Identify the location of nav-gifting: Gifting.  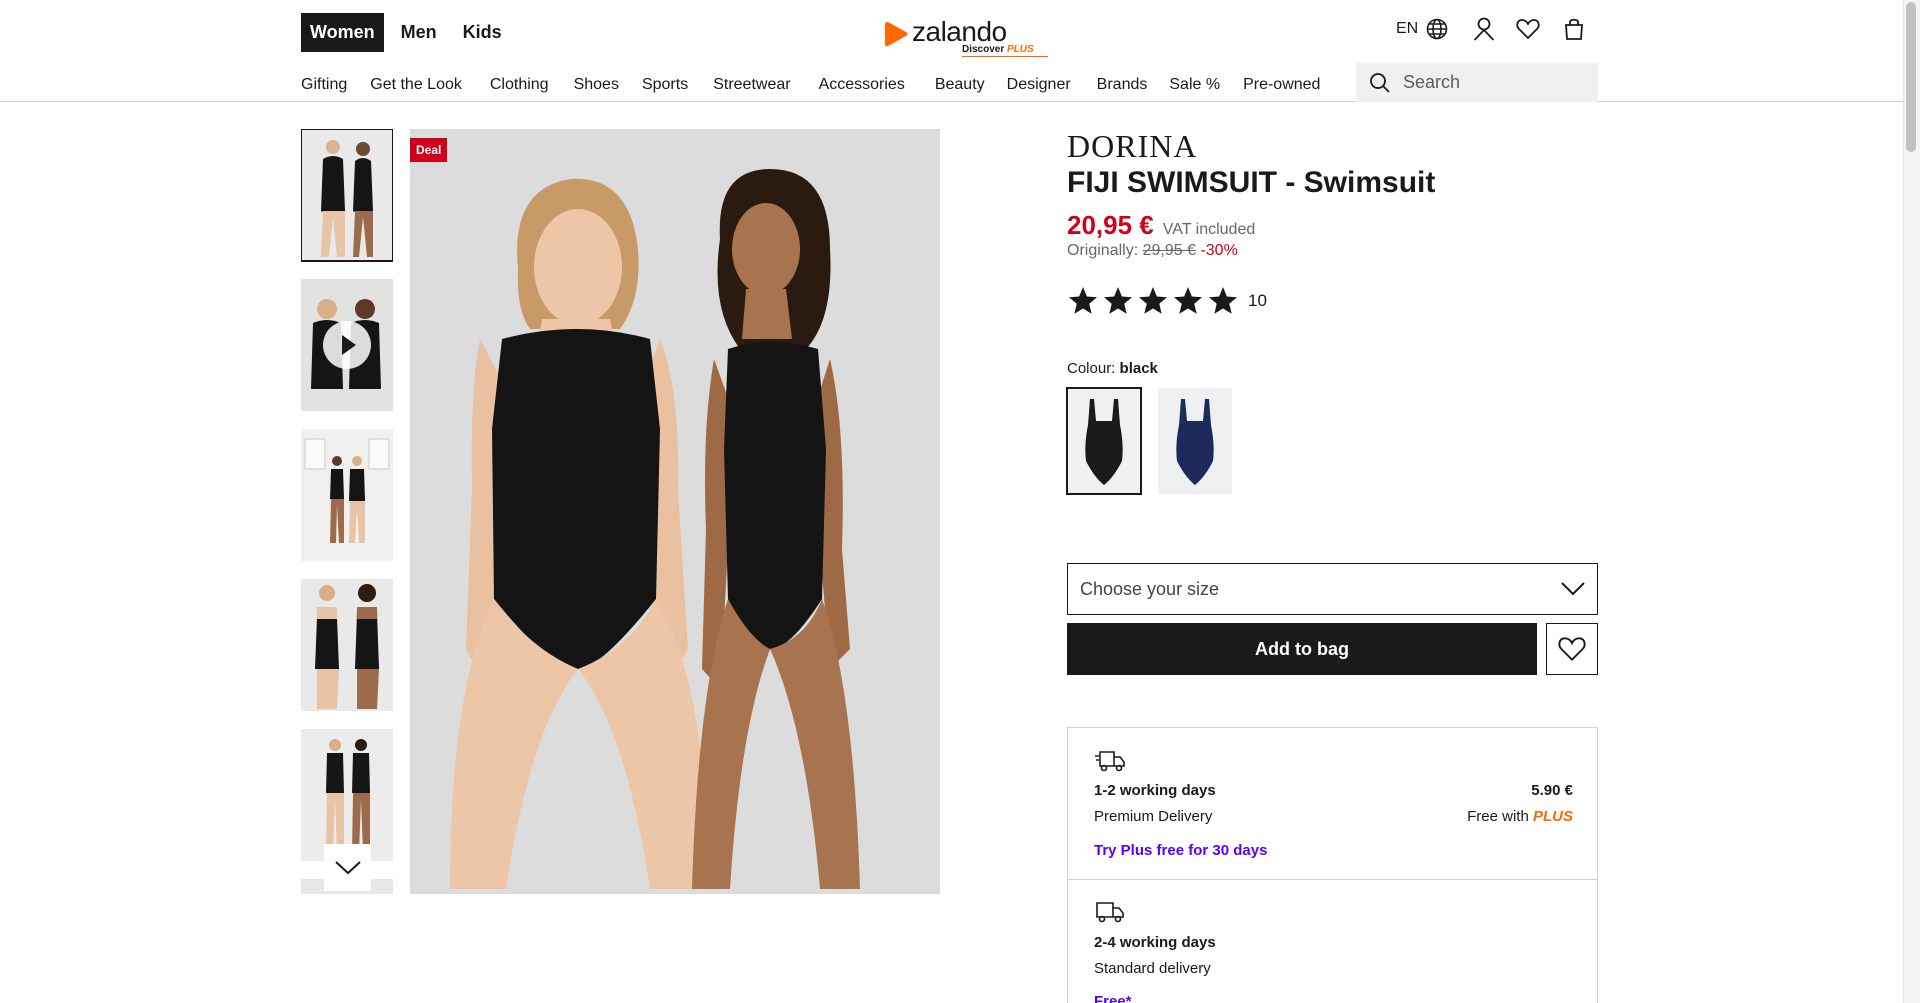
(324, 85).